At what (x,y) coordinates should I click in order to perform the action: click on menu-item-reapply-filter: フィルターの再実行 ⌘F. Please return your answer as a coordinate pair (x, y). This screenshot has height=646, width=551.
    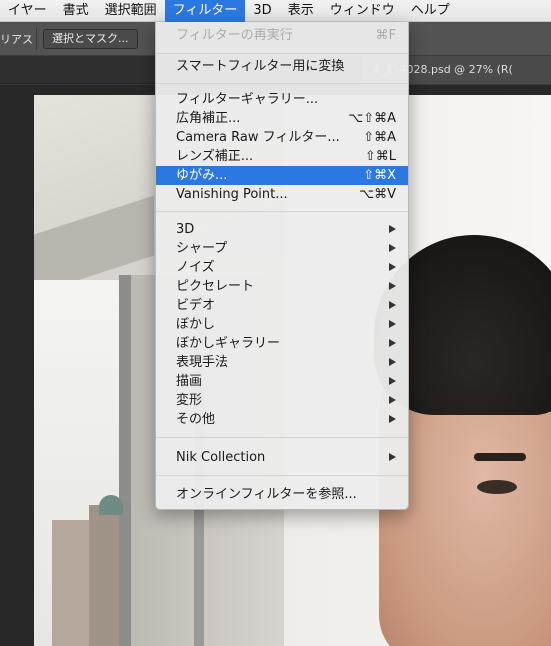
    Looking at the image, I should click on (282, 35).